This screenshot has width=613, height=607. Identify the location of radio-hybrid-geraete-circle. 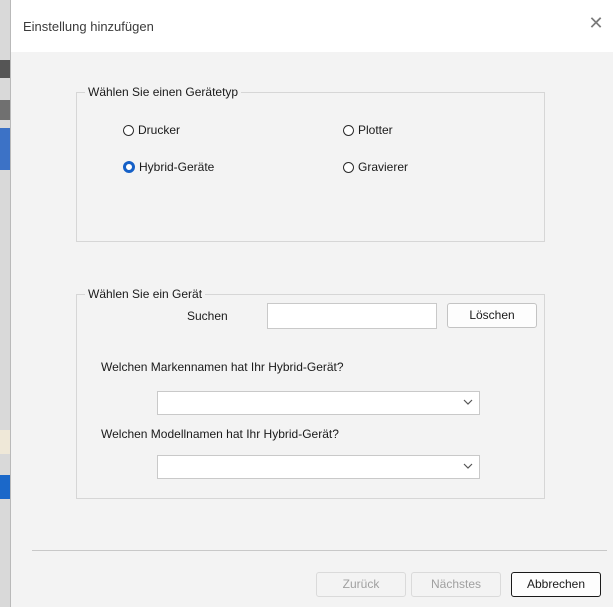
(129, 167).